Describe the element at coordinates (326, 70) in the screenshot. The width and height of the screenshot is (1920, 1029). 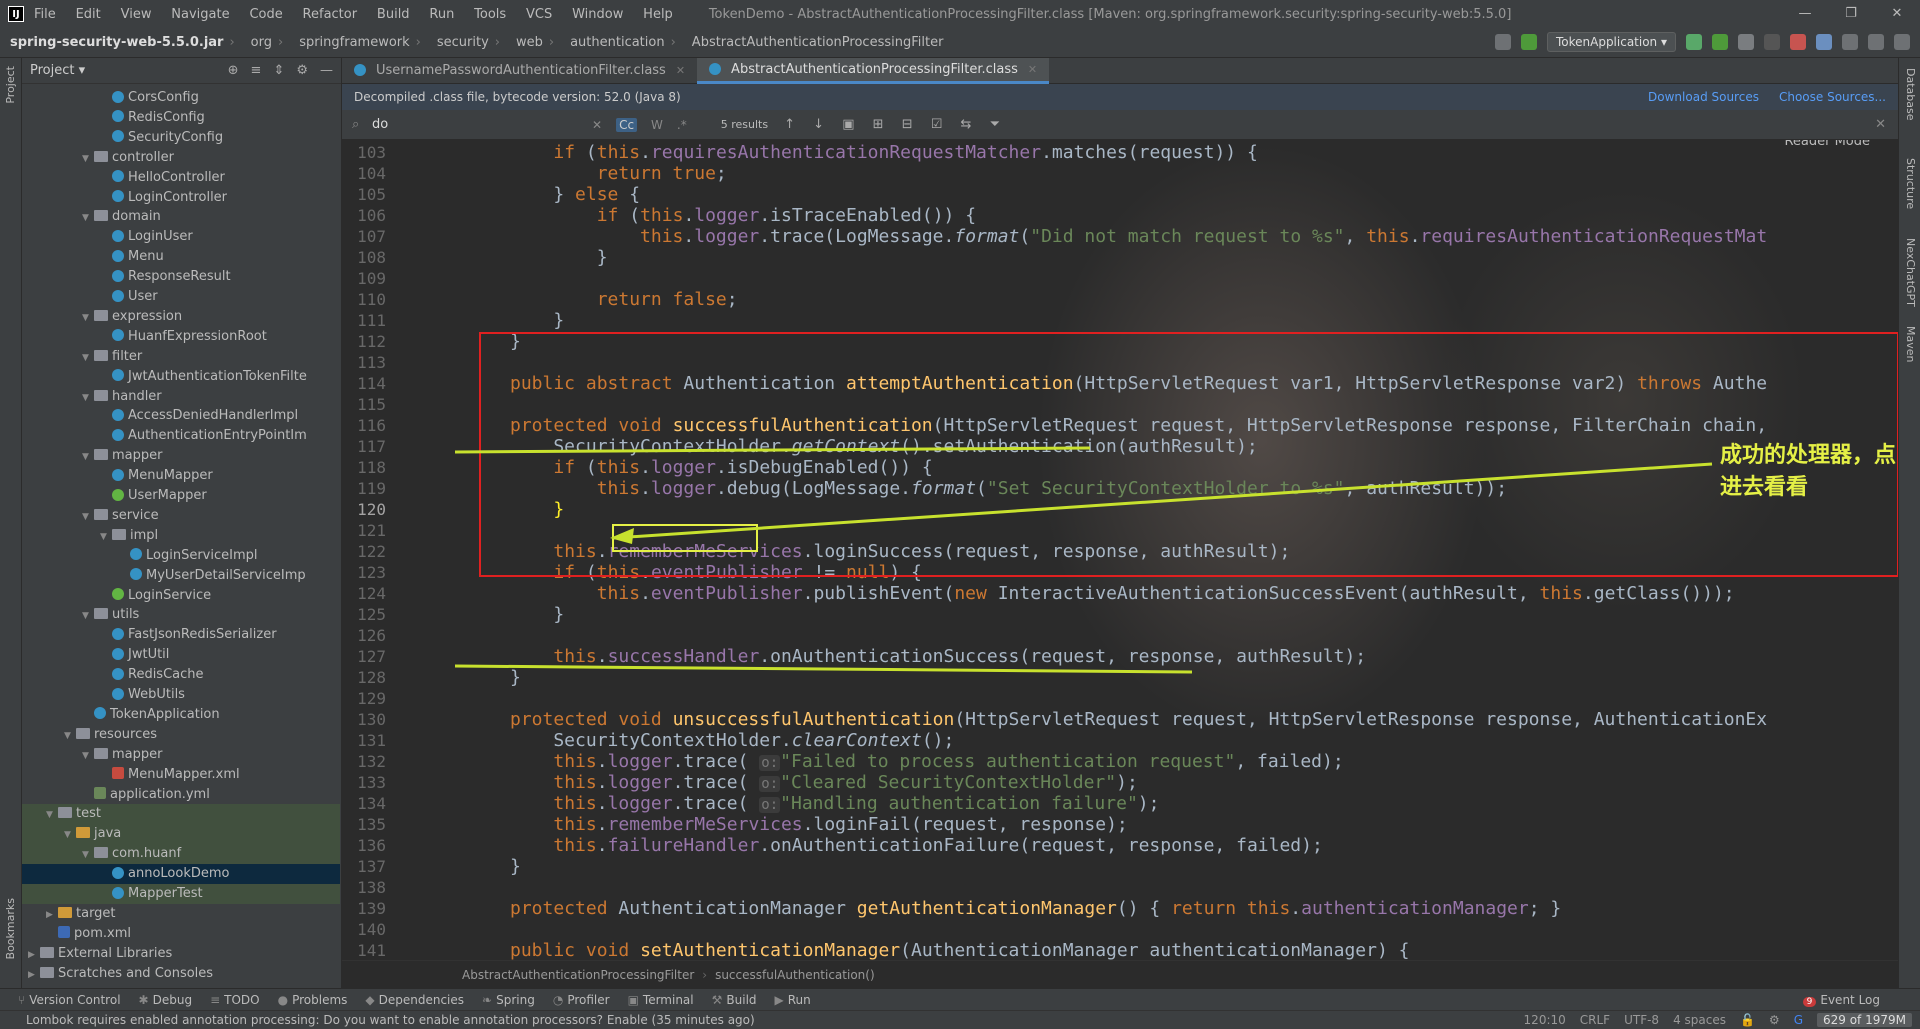
I see `hide-icon: —` at that location.